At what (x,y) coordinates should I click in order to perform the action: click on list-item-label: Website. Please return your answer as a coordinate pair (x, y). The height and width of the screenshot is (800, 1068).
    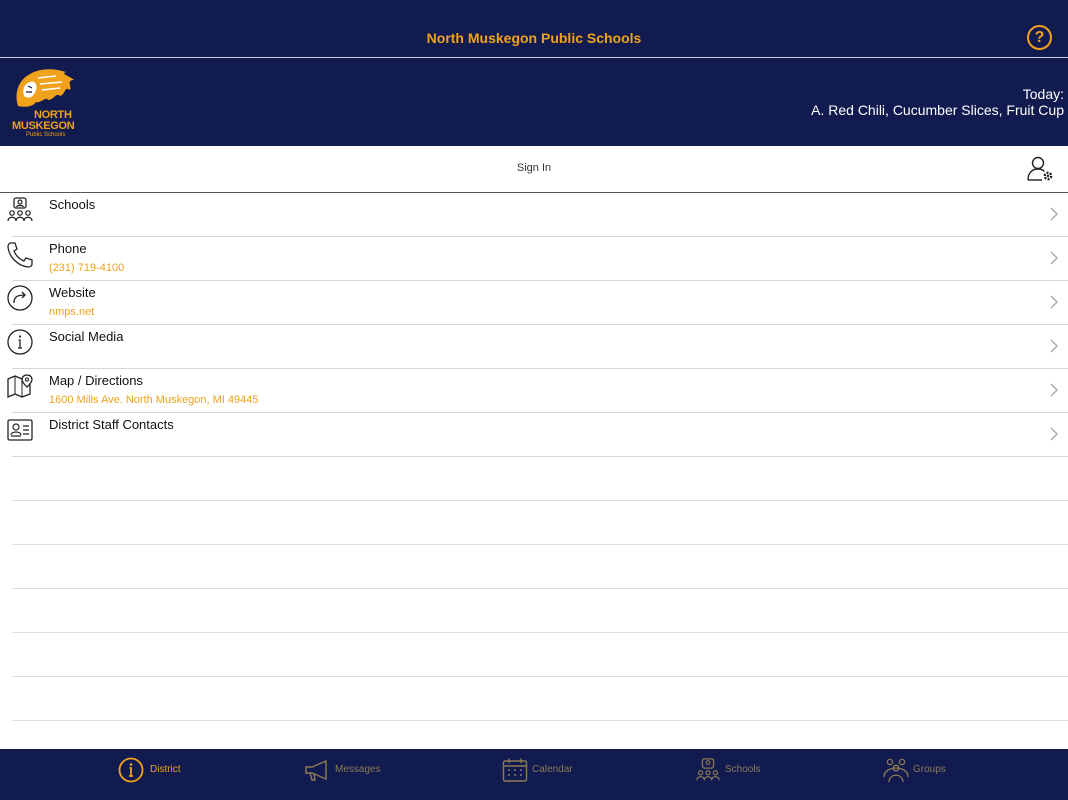
    Looking at the image, I should click on (72, 292).